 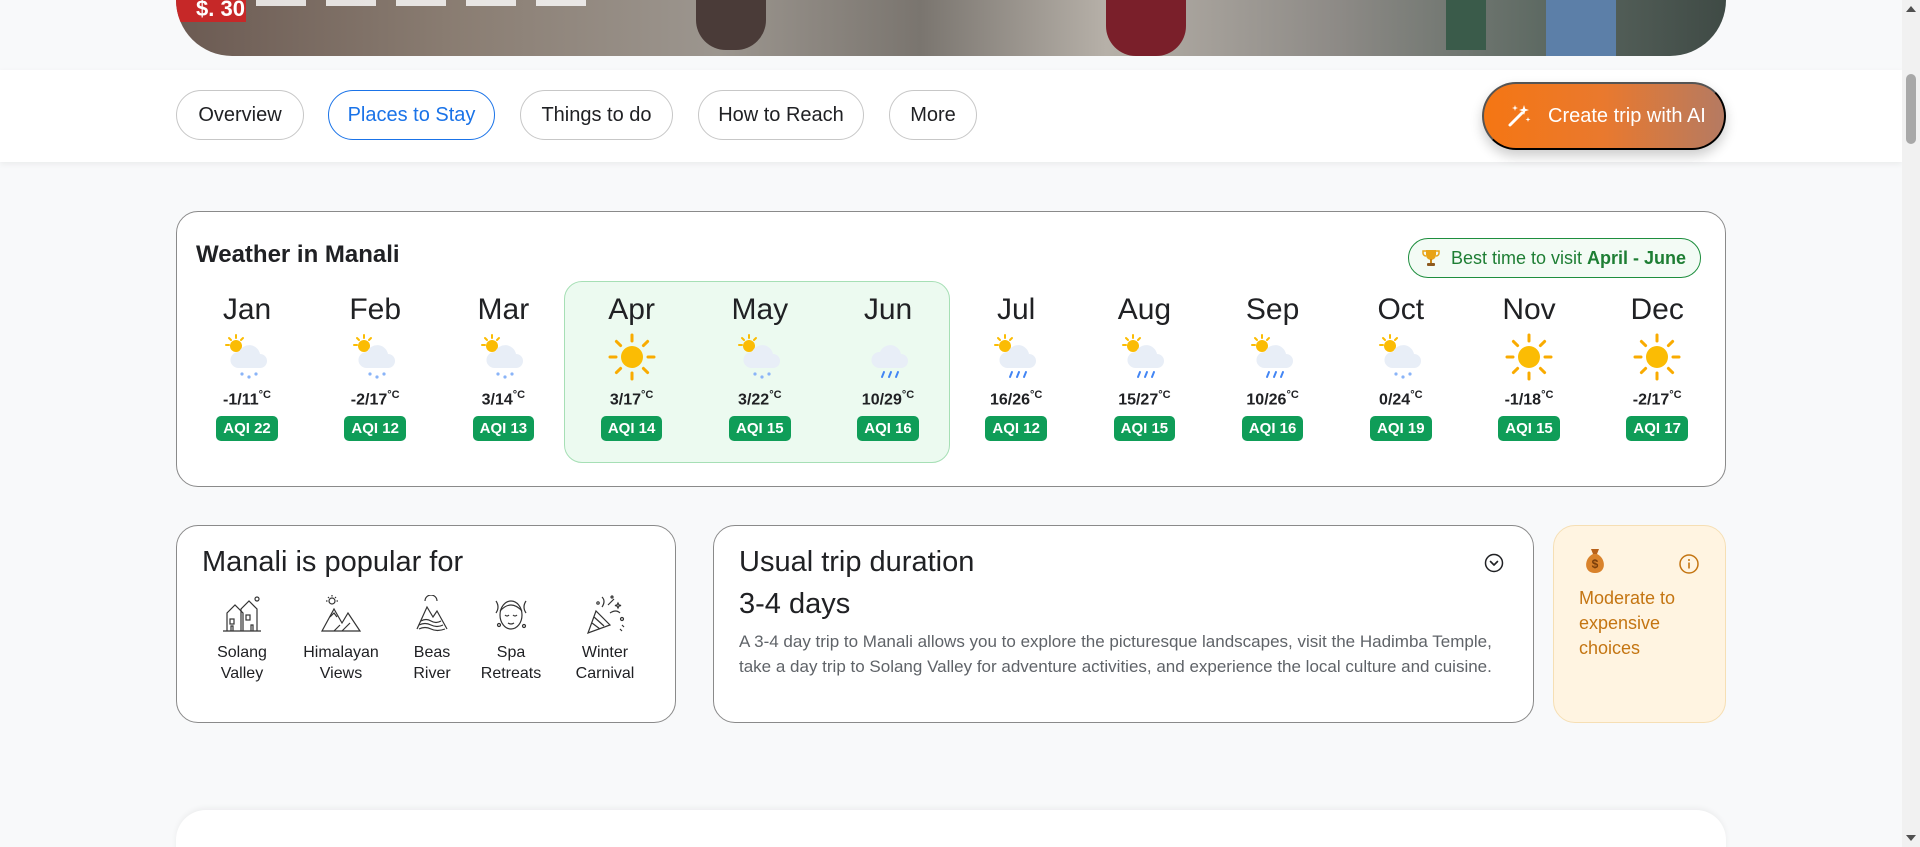 I want to click on popular-item-label: Winter Carnival, so click(x=605, y=663).